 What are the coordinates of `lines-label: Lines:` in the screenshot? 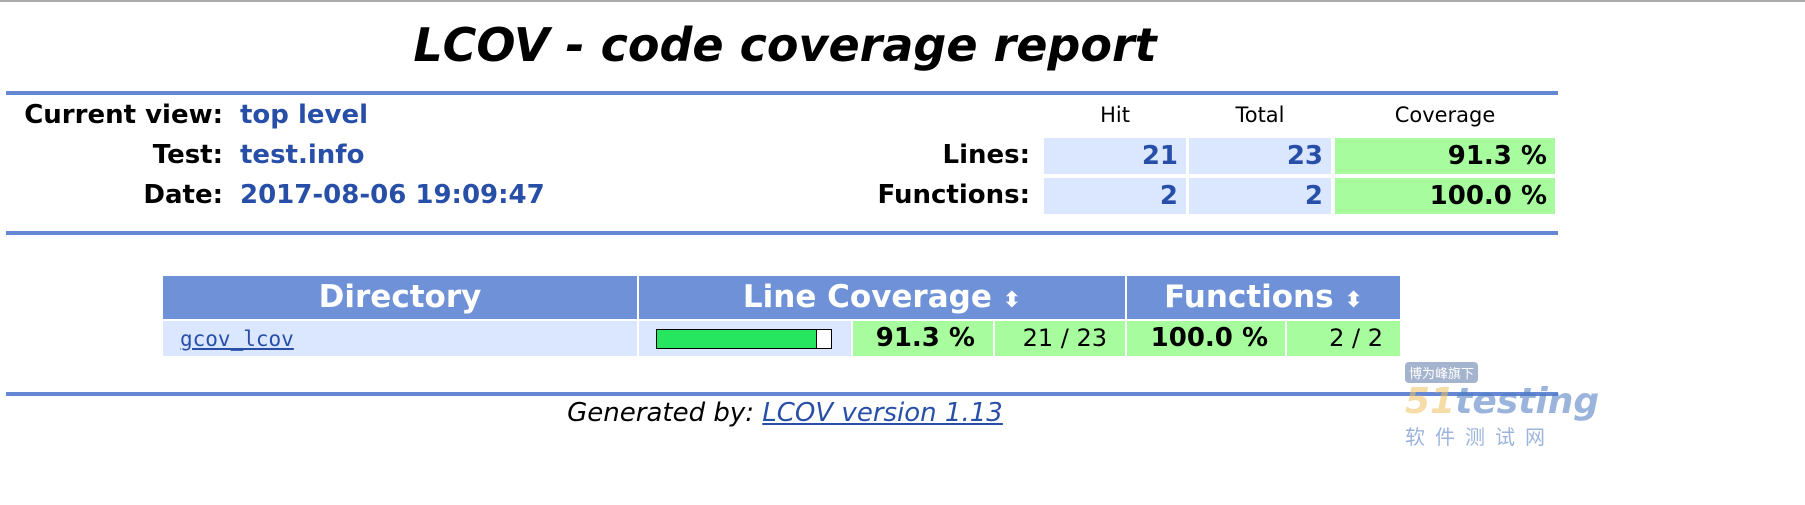 It's located at (986, 155).